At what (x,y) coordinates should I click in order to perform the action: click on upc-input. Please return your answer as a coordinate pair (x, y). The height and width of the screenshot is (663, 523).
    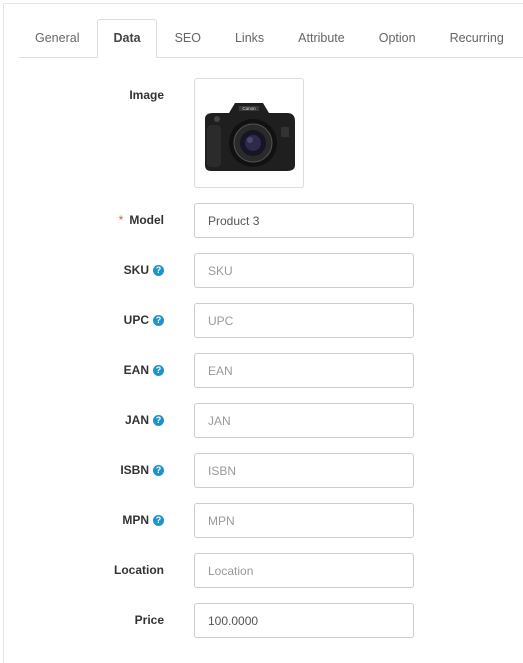
    Looking at the image, I should click on (304, 320).